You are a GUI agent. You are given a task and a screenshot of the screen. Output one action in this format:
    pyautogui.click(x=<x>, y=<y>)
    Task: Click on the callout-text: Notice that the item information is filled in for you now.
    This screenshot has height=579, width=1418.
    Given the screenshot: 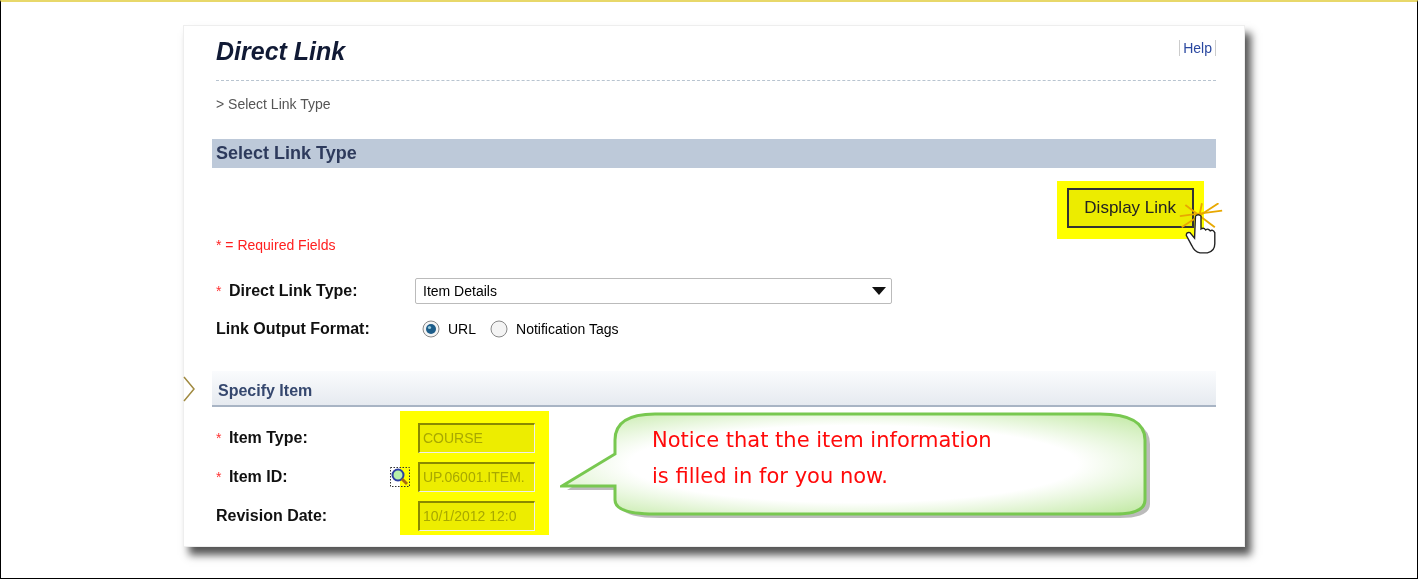 What is the action you would take?
    pyautogui.click(x=822, y=458)
    